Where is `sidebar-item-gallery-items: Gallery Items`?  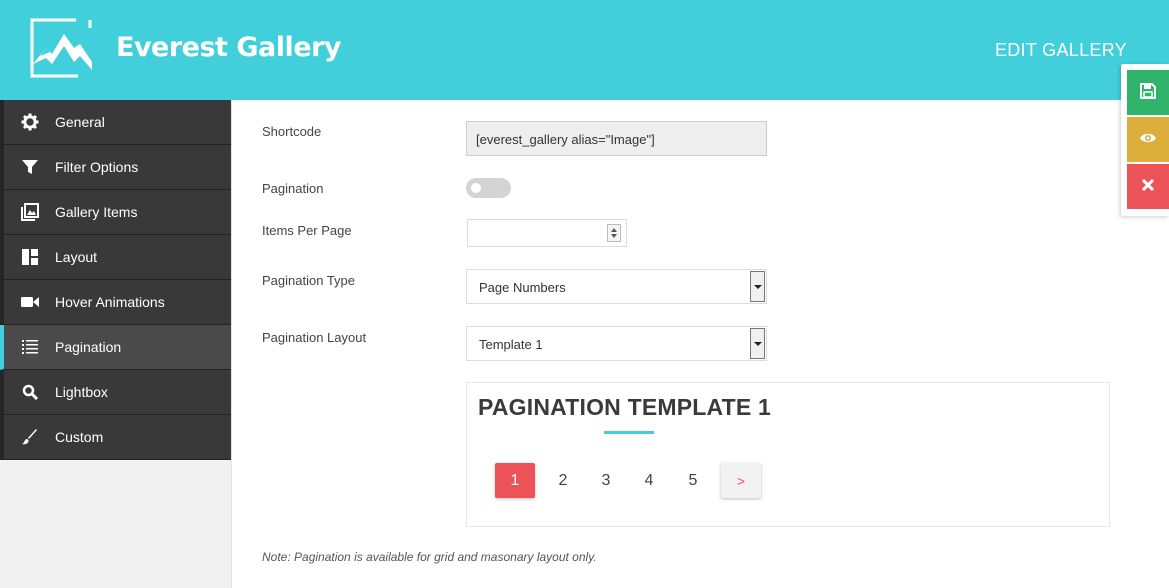 sidebar-item-gallery-items: Gallery Items is located at coordinates (115, 212).